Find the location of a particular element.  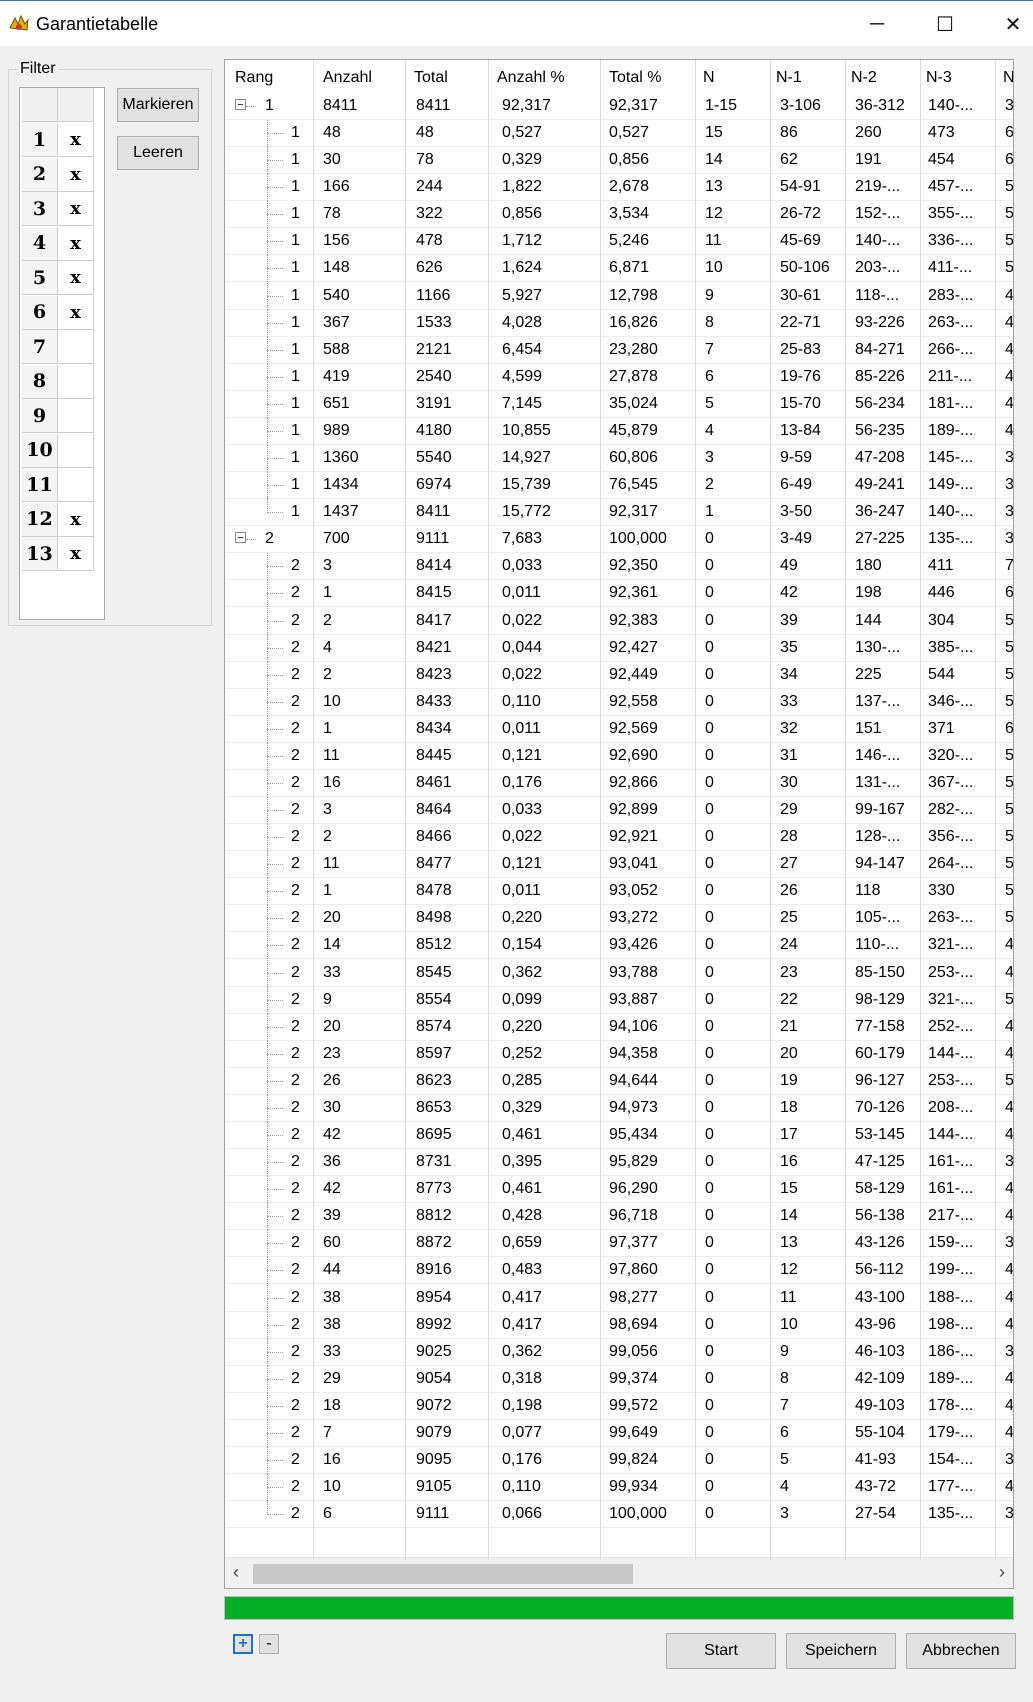

filter-row: 7 is located at coordinates (62, 347).